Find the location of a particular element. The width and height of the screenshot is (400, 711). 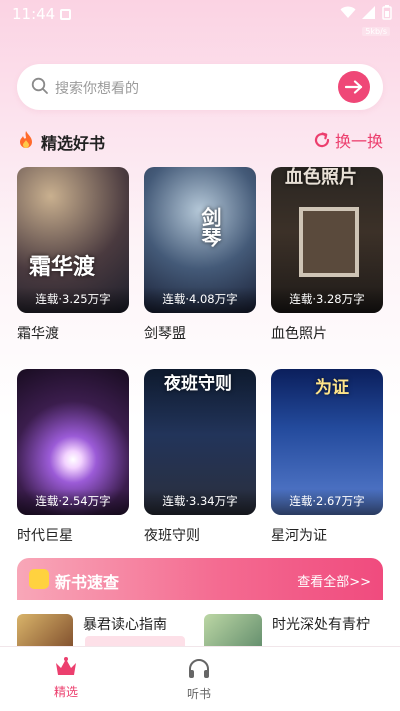

cover-photo-frame is located at coordinates (329, 242).